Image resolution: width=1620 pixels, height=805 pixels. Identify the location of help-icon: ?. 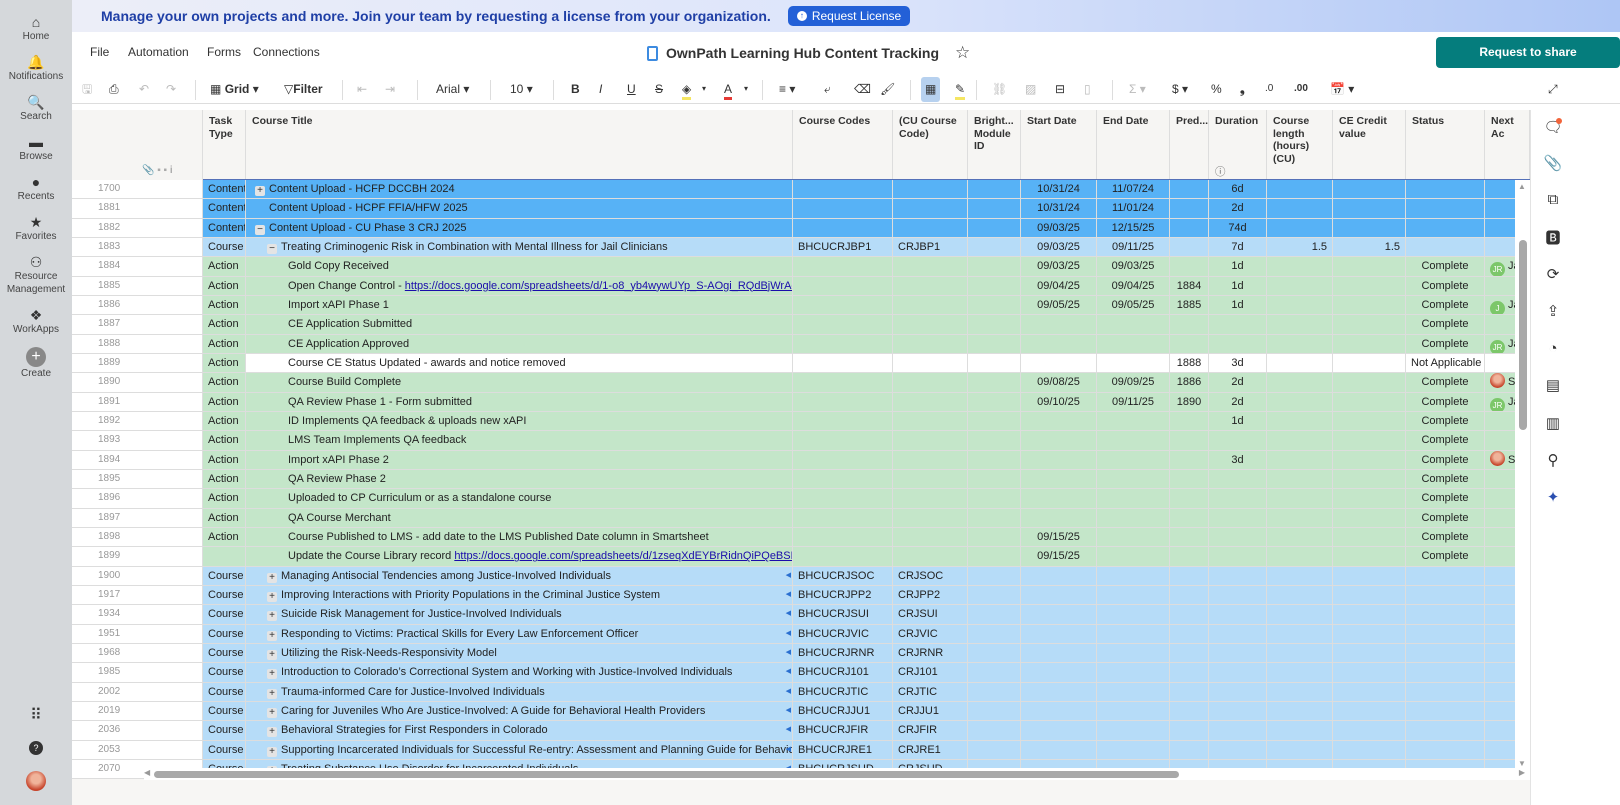
(36, 748).